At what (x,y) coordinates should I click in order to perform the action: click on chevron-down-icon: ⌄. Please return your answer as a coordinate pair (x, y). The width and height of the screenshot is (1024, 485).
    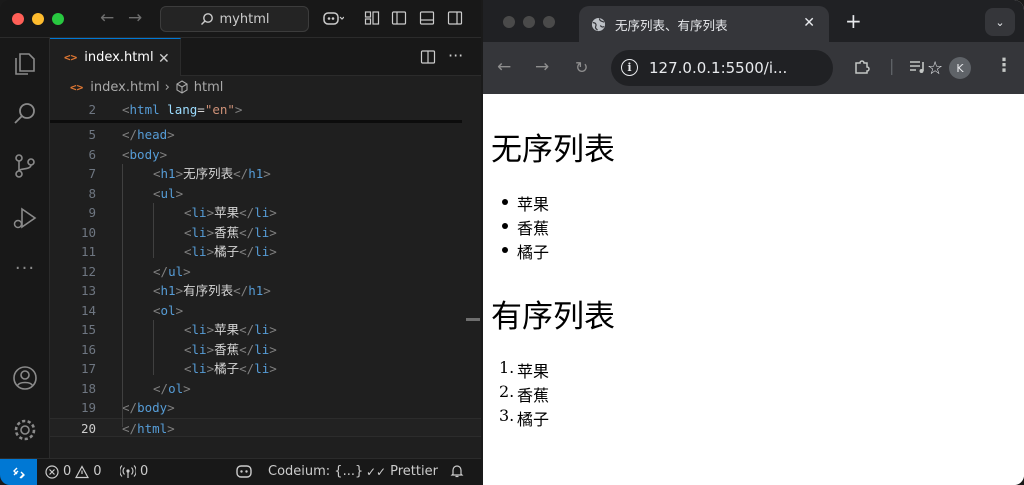
    Looking at the image, I should click on (1000, 22).